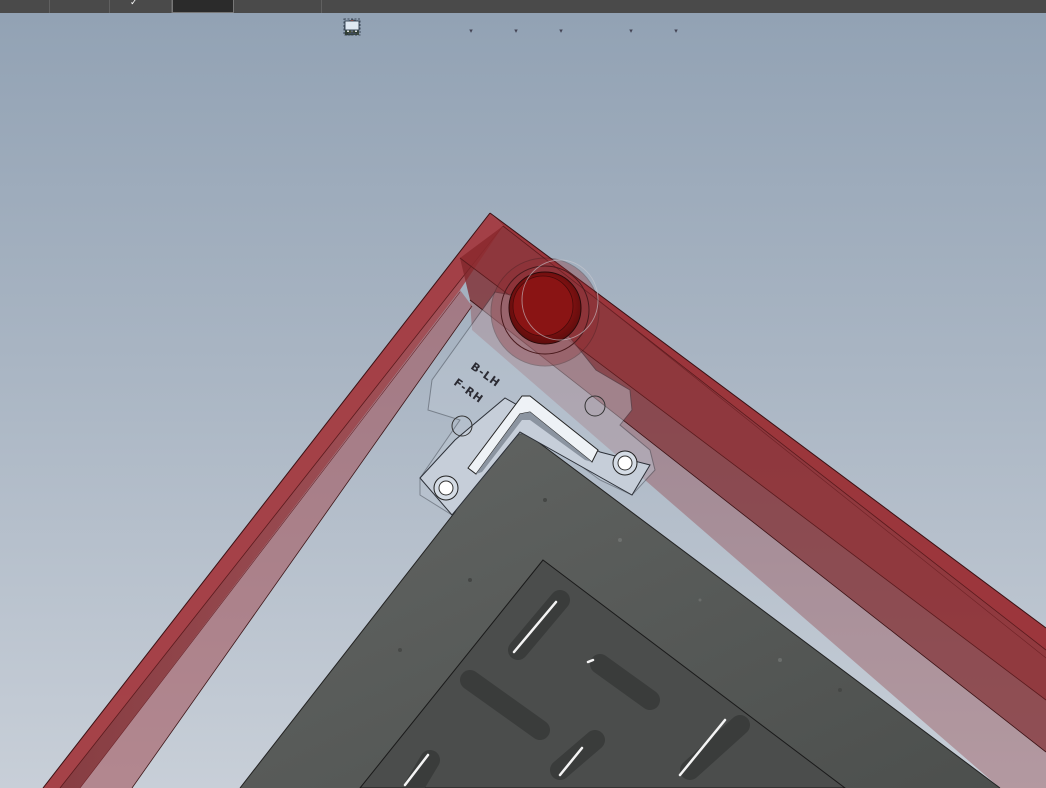 The width and height of the screenshot is (1046, 788). I want to click on view-settings-icon, so click(352, 27).